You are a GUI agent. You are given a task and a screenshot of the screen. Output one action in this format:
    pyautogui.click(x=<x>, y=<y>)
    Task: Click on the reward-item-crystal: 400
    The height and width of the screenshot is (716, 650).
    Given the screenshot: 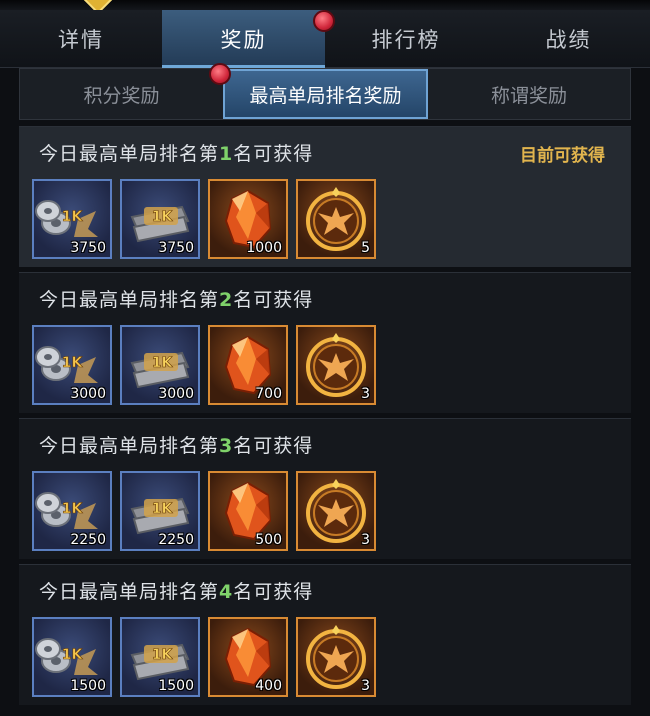 What is the action you would take?
    pyautogui.click(x=248, y=657)
    